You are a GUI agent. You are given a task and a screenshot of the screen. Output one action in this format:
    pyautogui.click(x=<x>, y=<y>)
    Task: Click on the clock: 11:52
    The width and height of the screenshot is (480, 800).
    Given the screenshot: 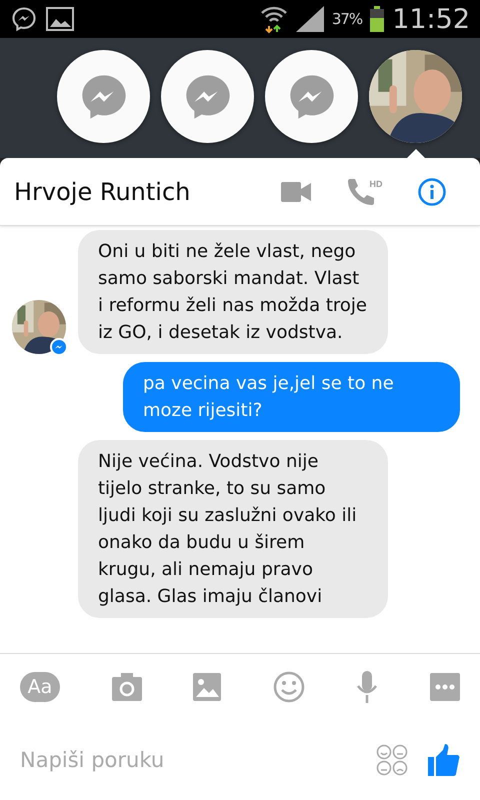 What is the action you would take?
    pyautogui.click(x=431, y=19)
    